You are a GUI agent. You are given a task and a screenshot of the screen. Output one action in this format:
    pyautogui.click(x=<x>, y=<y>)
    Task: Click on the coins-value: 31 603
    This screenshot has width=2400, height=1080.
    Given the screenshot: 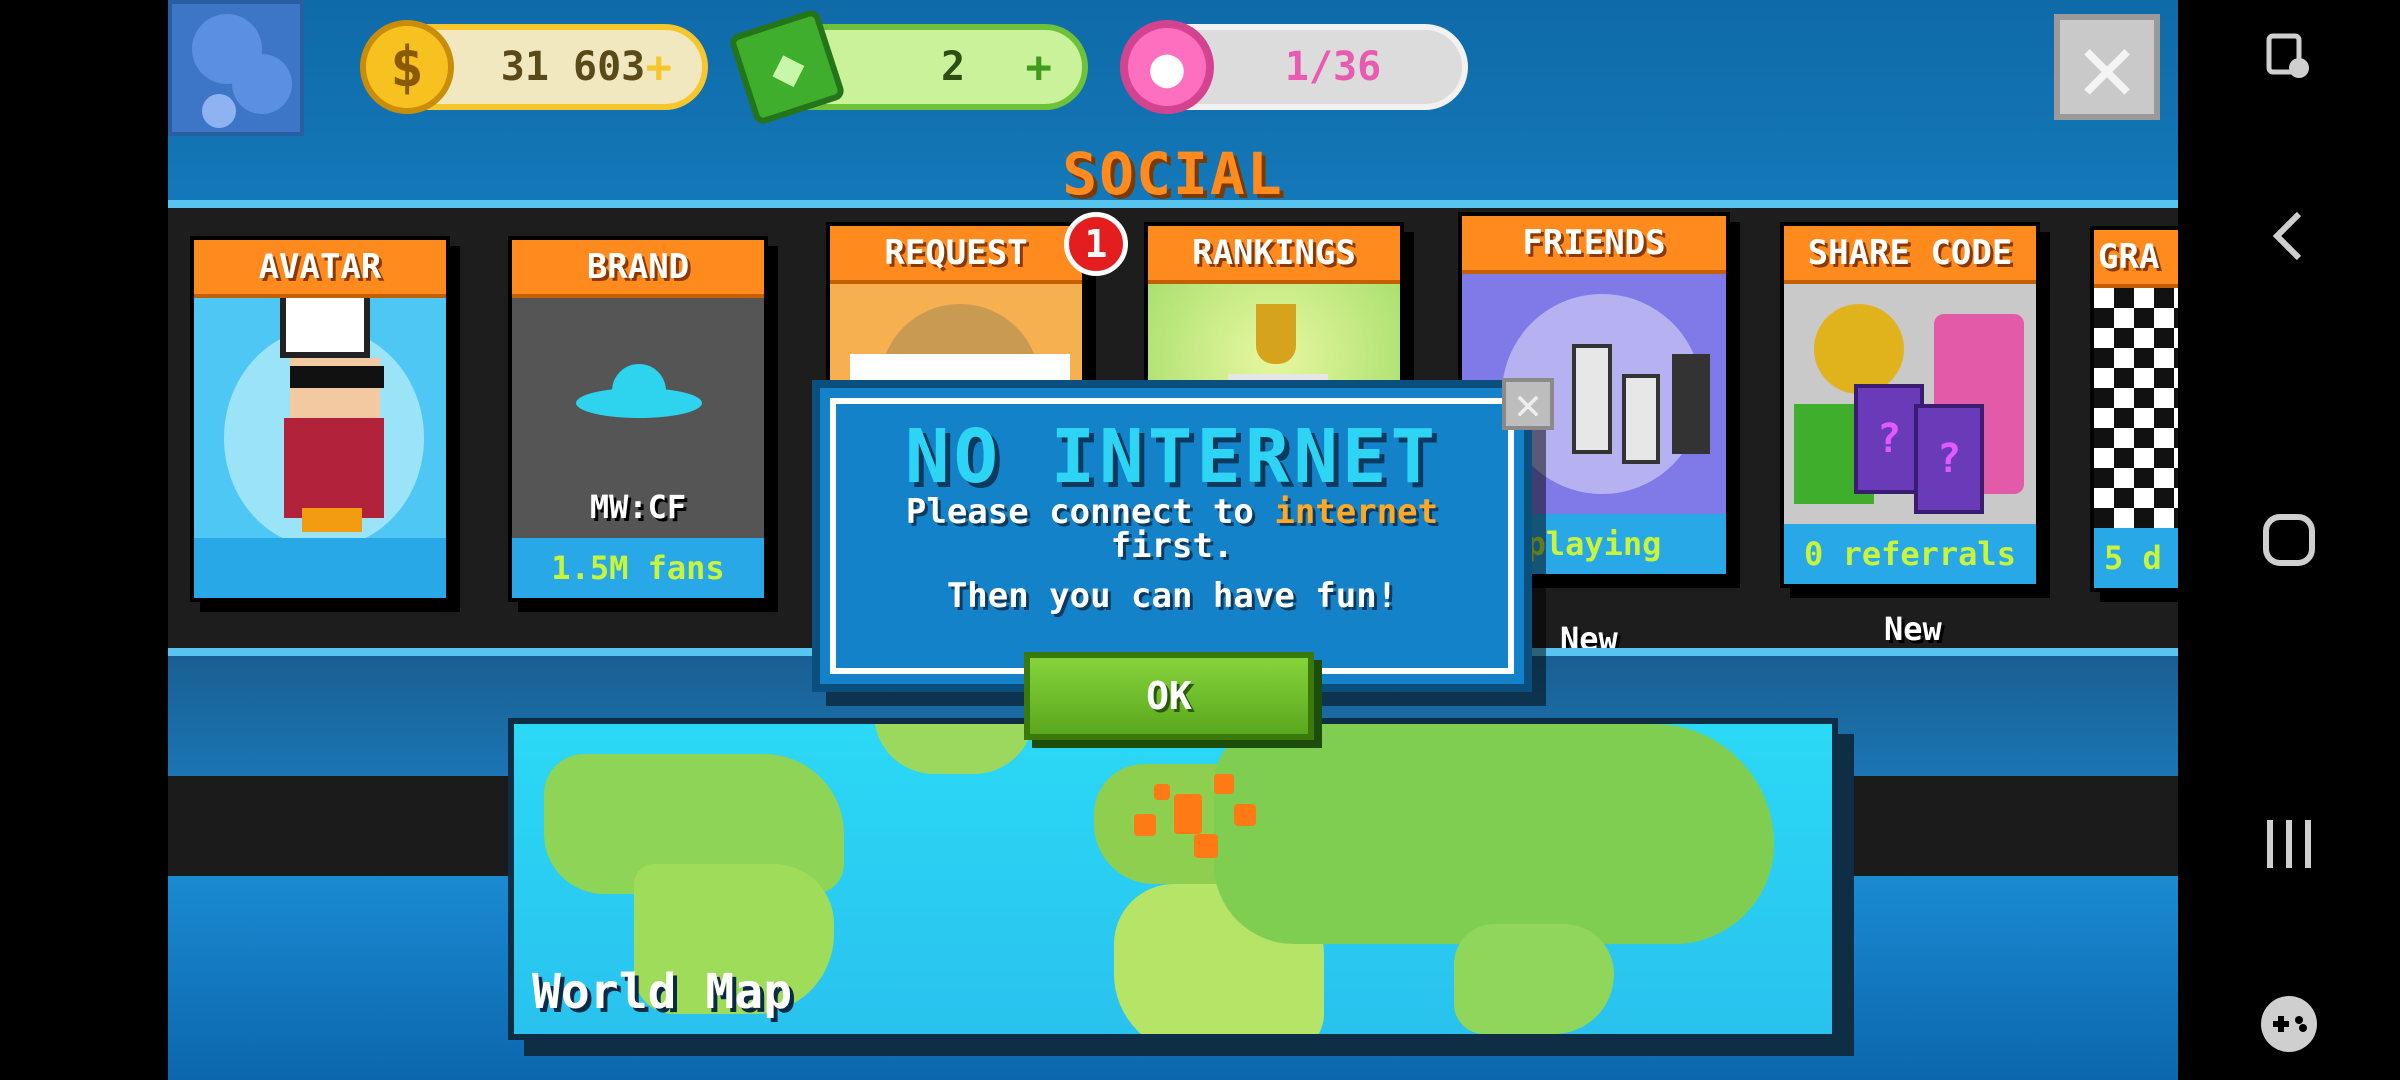 What is the action you would take?
    pyautogui.click(x=573, y=67)
    